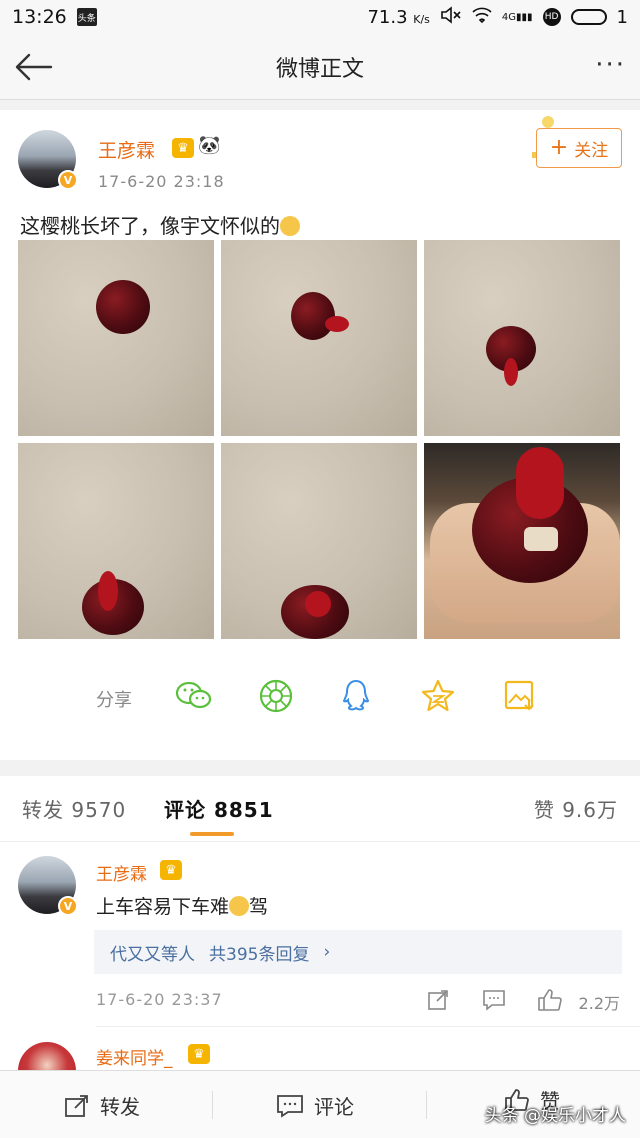 This screenshot has height=1138, width=640. What do you see at coordinates (622, 17) in the screenshot?
I see `battery-level: 1` at bounding box center [622, 17].